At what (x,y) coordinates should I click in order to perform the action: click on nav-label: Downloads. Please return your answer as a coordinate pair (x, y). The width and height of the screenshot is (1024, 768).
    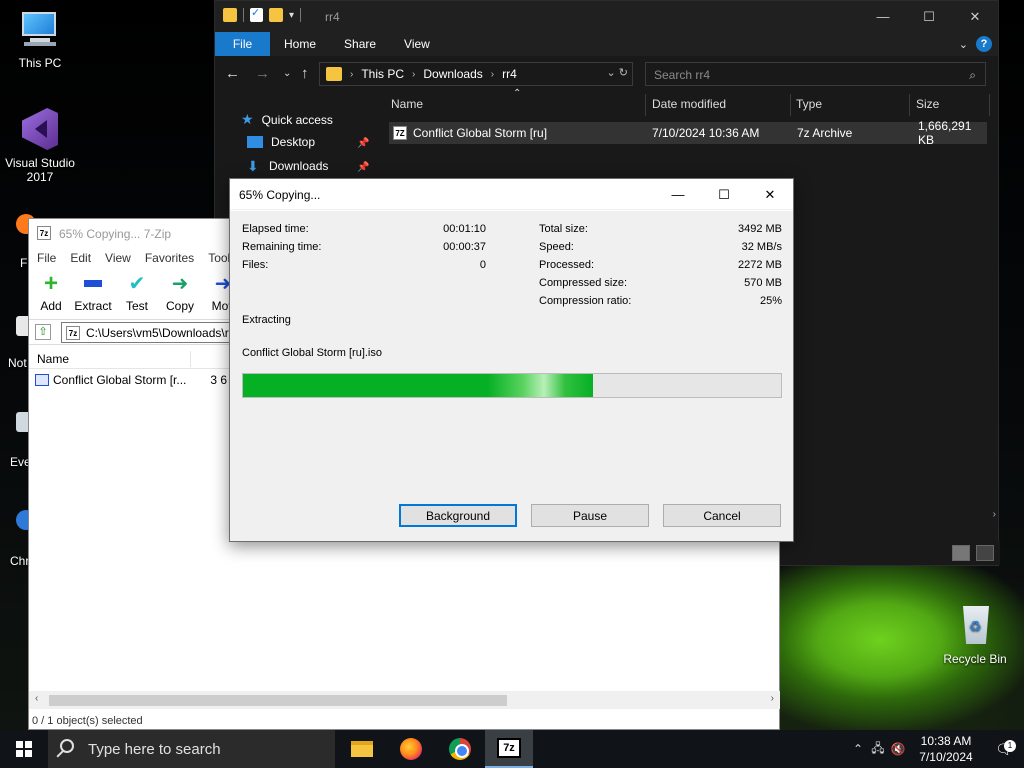
    Looking at the image, I should click on (299, 166).